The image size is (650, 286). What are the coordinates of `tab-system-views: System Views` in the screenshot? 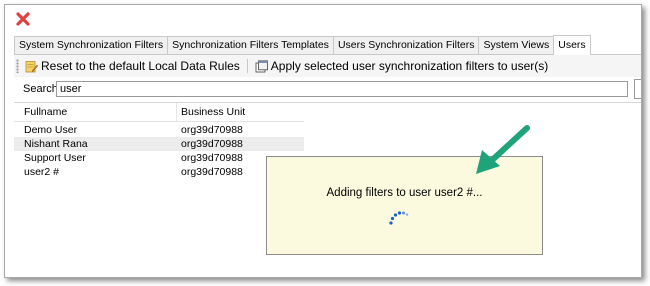 It's located at (516, 45).